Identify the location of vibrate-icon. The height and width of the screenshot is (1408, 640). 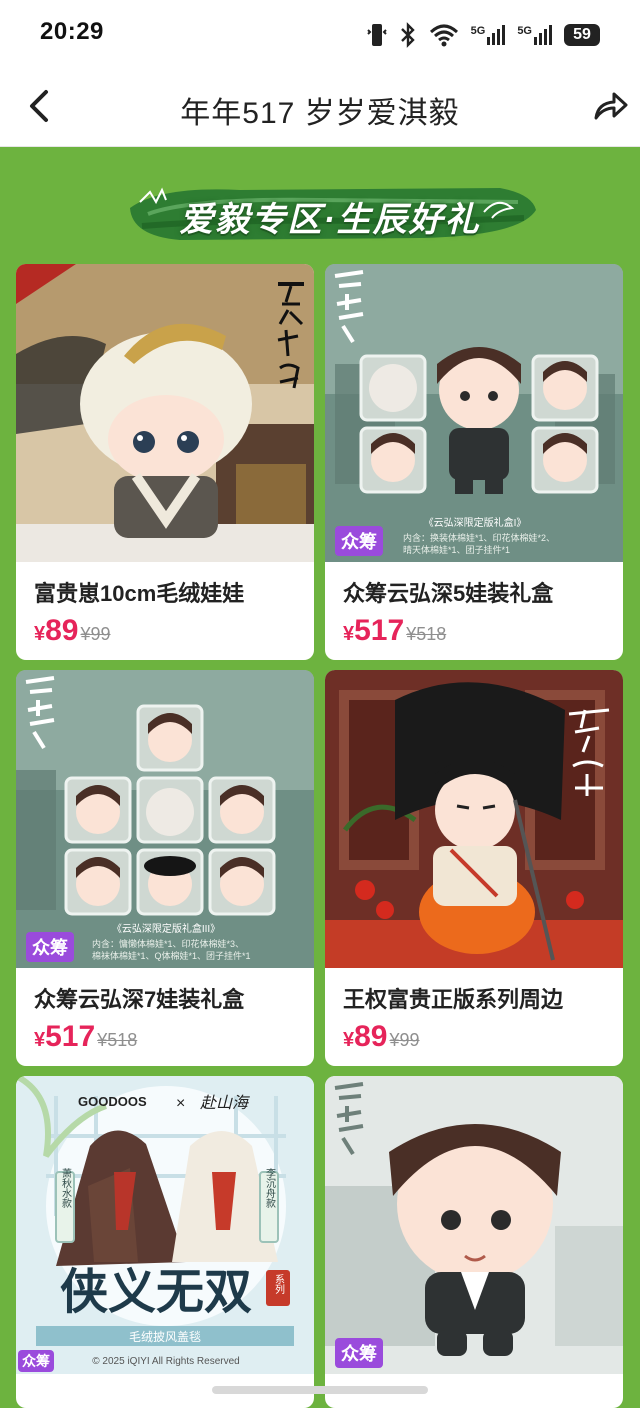
(376, 35).